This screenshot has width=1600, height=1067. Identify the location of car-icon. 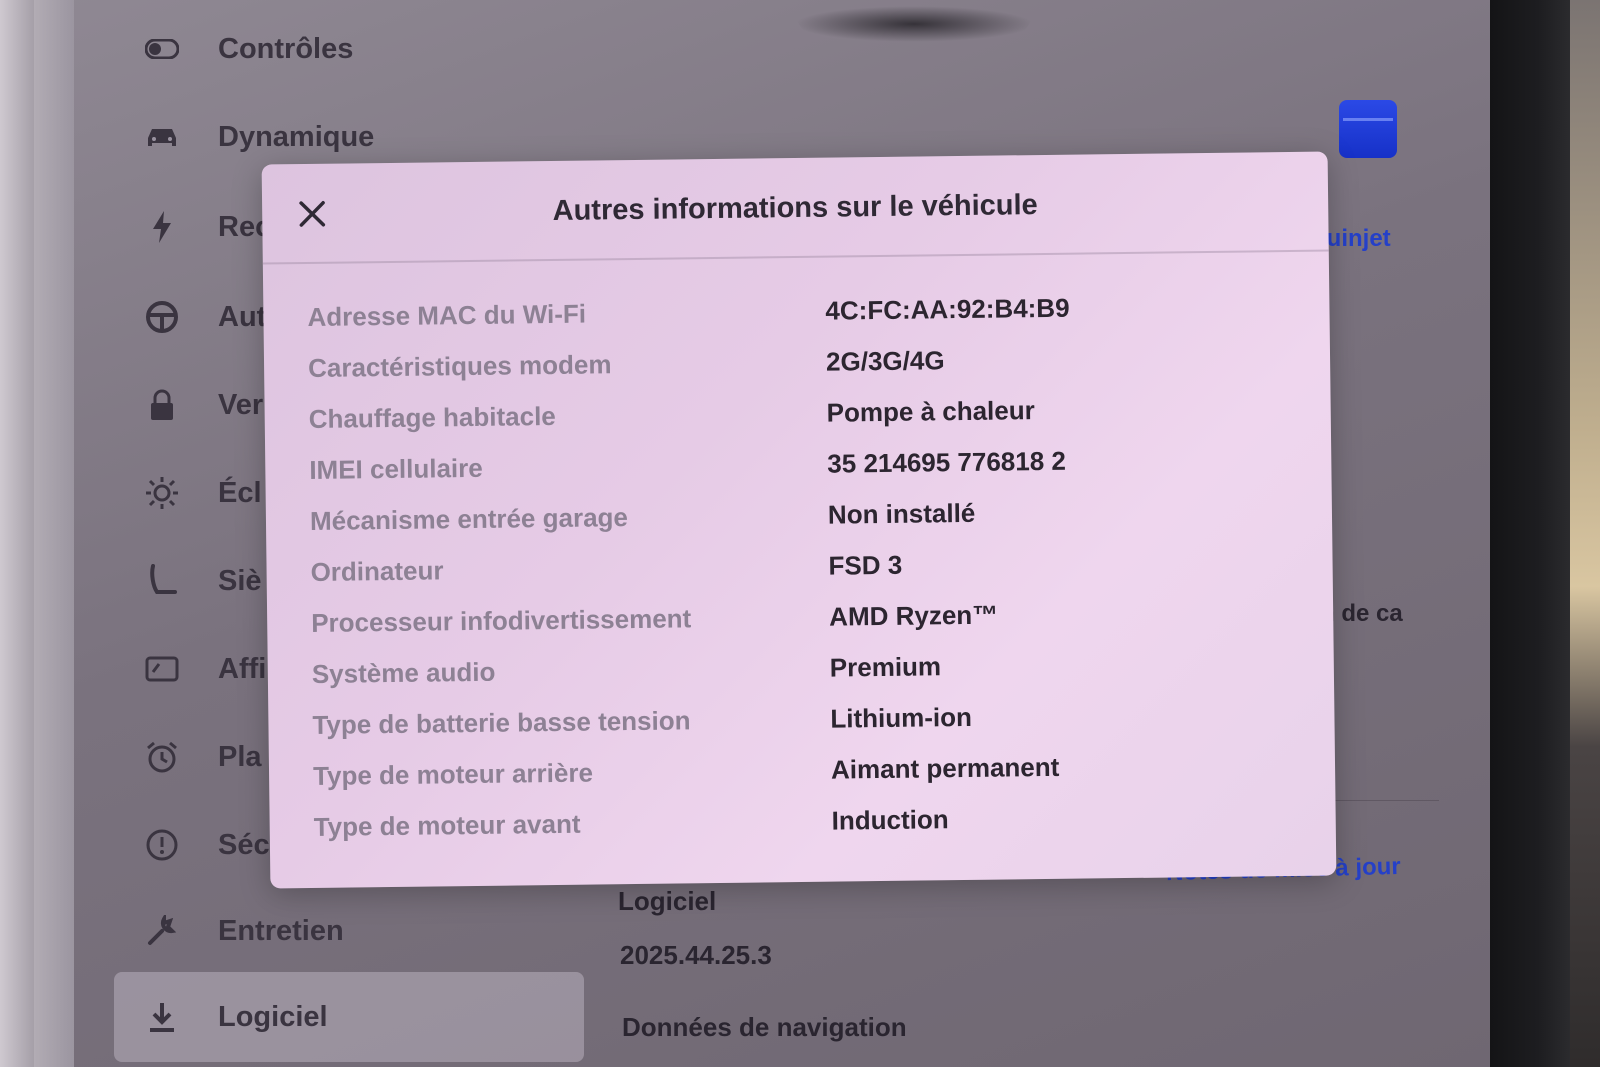
(162, 137).